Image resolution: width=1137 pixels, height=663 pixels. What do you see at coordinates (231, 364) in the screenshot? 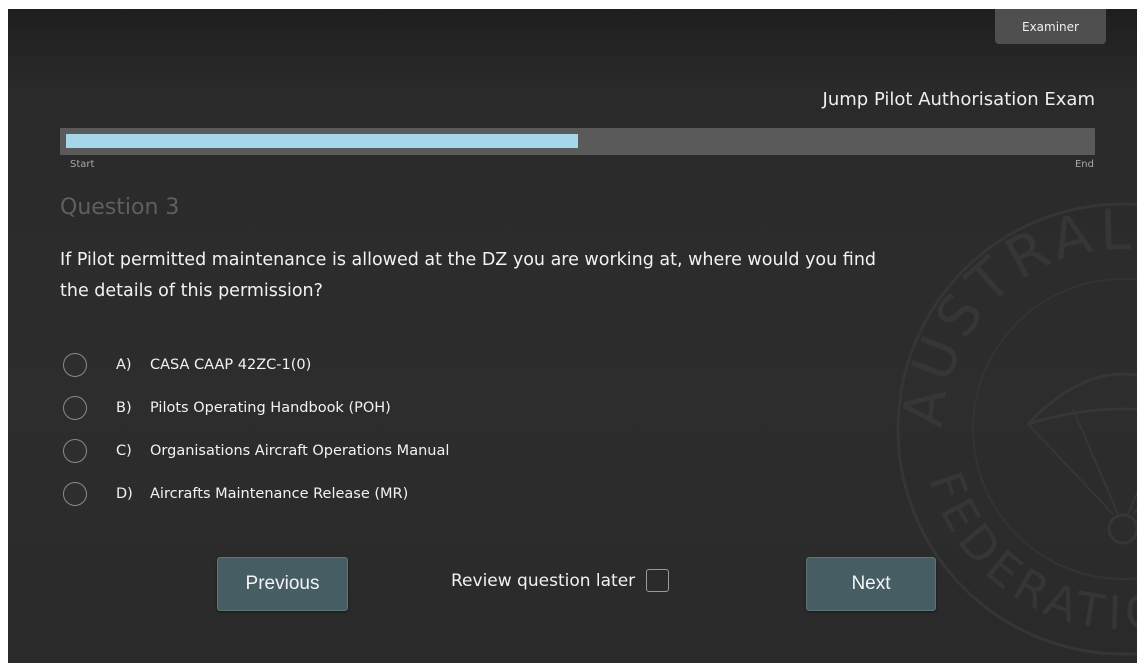
I see `option-text: CASA CAAP 42ZC-1(0)` at bounding box center [231, 364].